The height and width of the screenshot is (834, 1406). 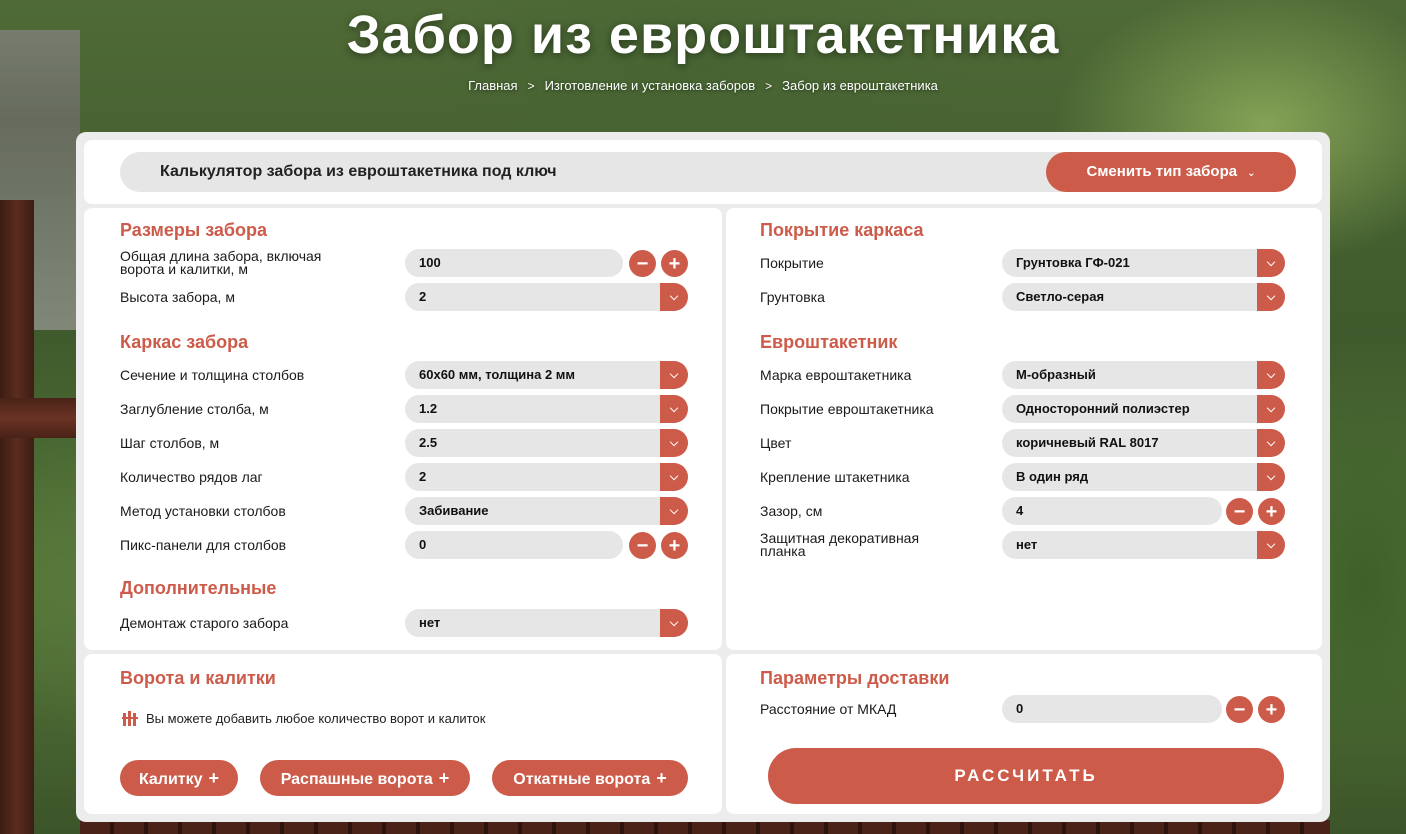 What do you see at coordinates (546, 511) in the screenshot?
I see `install-method-select: Забивание ⌵` at bounding box center [546, 511].